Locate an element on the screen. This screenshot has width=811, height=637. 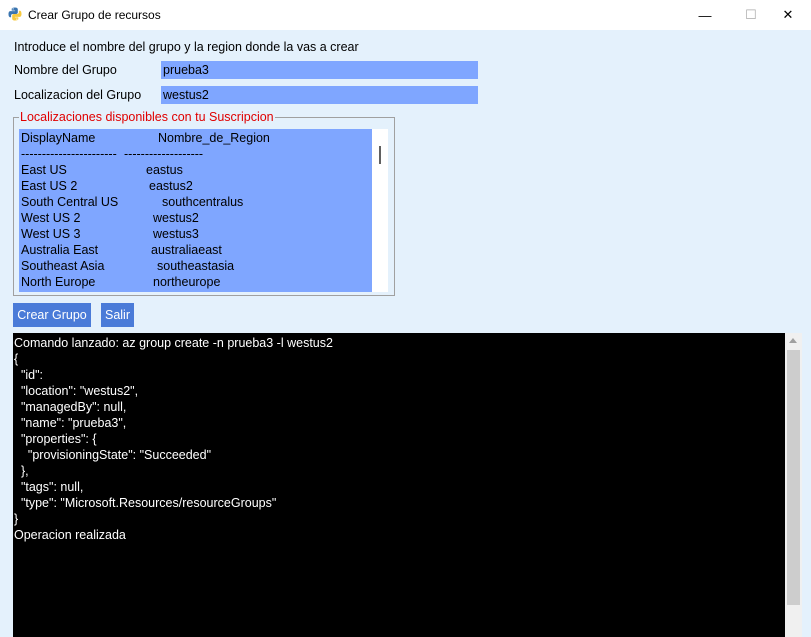
location-label: Localizacion del Grupo is located at coordinates (78, 95).